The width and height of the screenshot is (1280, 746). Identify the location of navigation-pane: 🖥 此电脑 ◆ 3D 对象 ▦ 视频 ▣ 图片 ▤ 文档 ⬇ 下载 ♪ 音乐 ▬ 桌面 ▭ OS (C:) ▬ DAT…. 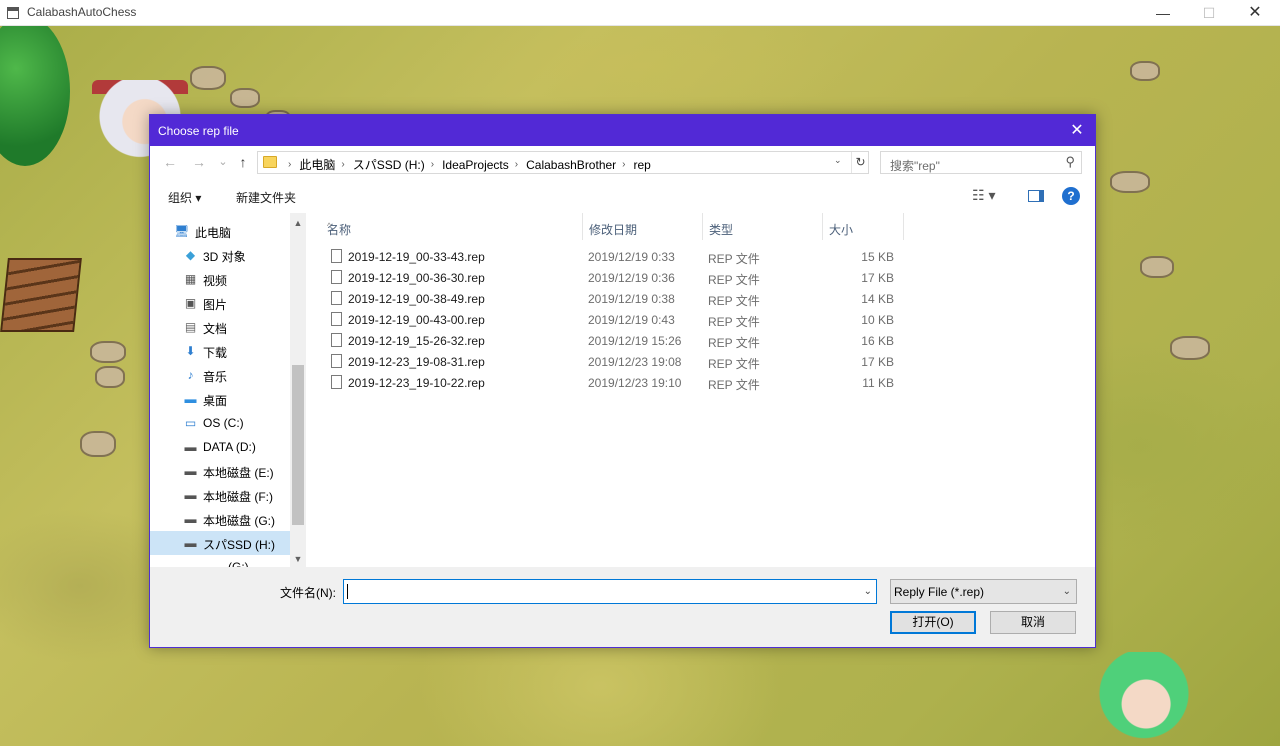
(228, 390).